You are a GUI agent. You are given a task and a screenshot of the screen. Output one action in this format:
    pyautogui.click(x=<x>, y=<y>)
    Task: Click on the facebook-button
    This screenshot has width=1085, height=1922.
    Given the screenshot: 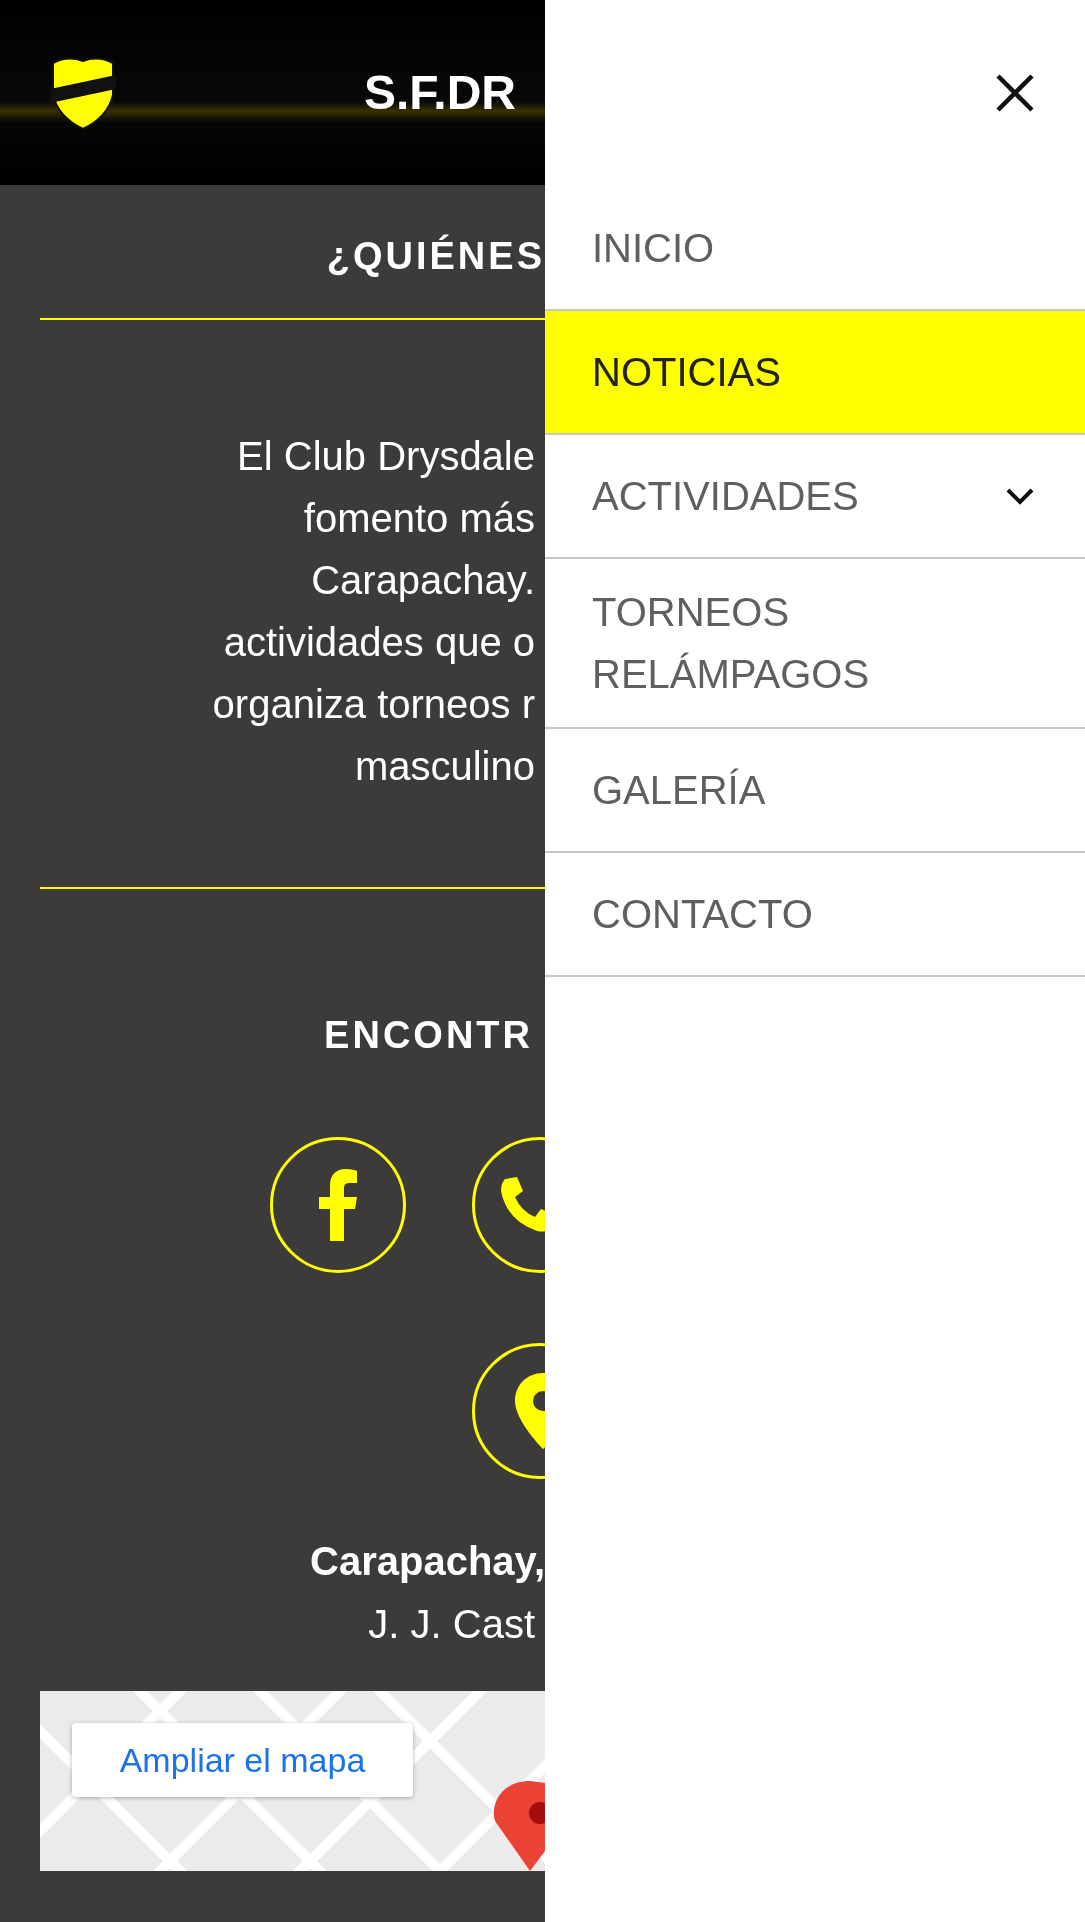 What is the action you would take?
    pyautogui.click(x=338, y=1205)
    